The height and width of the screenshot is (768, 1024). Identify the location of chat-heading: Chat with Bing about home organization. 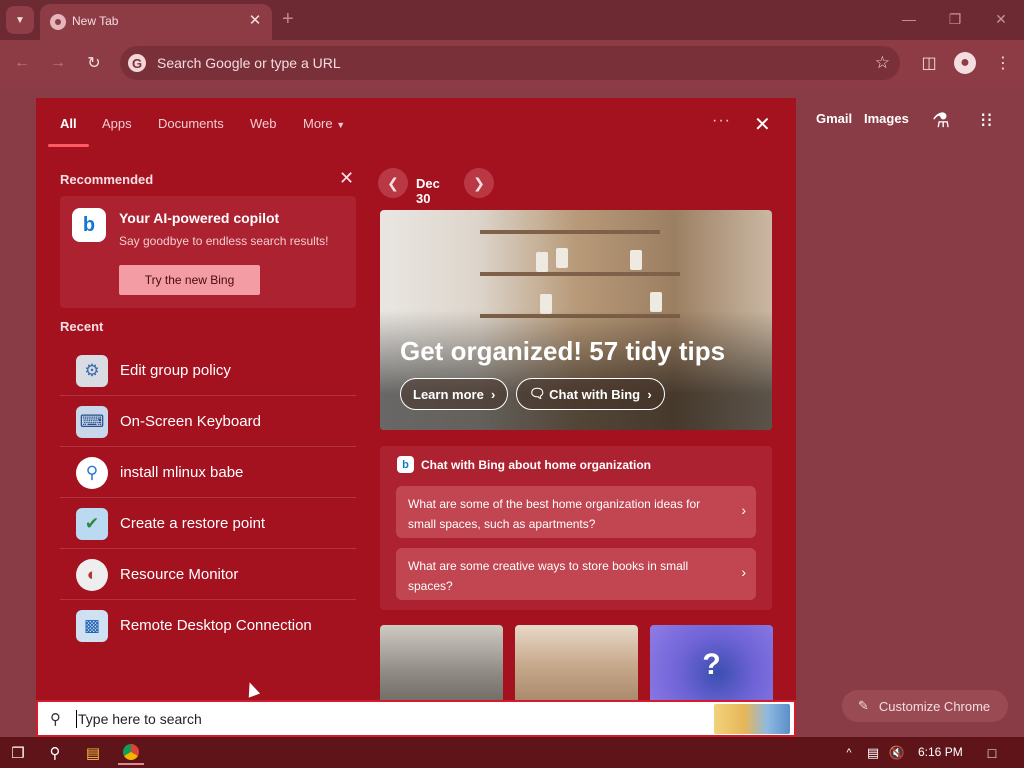
(536, 465).